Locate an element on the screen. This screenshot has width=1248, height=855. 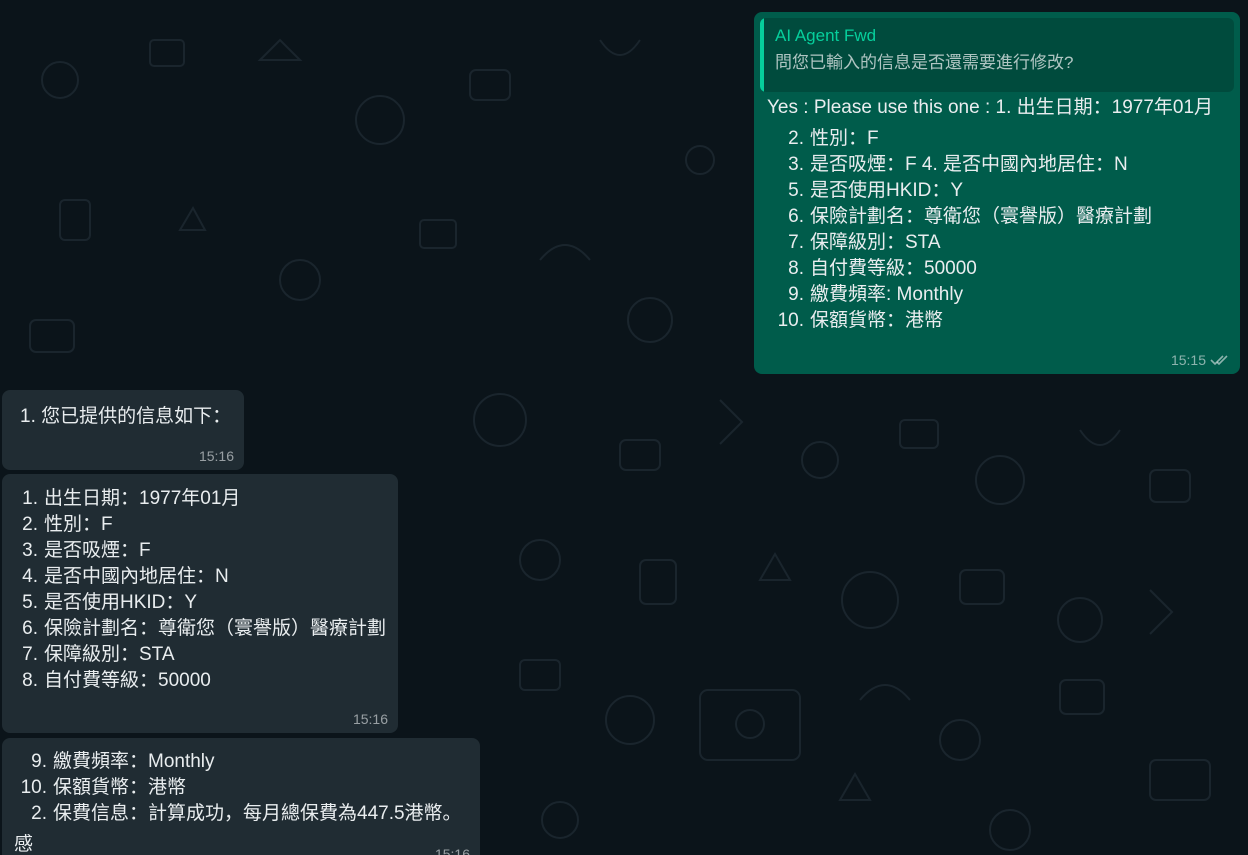
list-item-number: 4. is located at coordinates (30, 576).